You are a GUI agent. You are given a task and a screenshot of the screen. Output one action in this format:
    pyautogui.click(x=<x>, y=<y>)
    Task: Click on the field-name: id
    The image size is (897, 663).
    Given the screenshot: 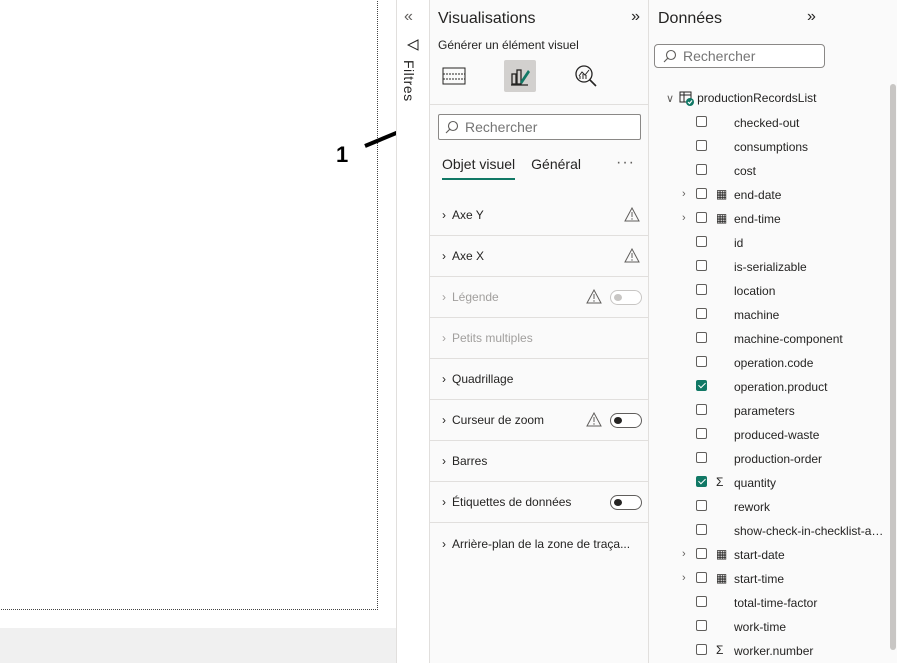 What is the action you would take?
    pyautogui.click(x=739, y=243)
    